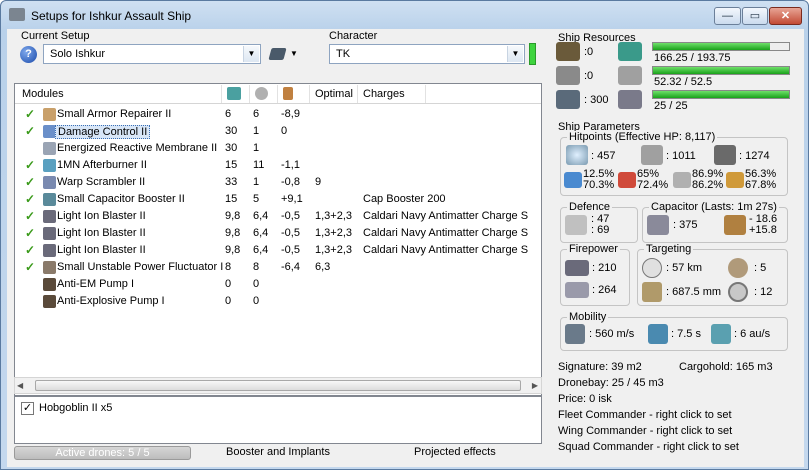 This screenshot has width=809, height=470. I want to click on max-velocity: : 560 m/s, so click(612, 334).